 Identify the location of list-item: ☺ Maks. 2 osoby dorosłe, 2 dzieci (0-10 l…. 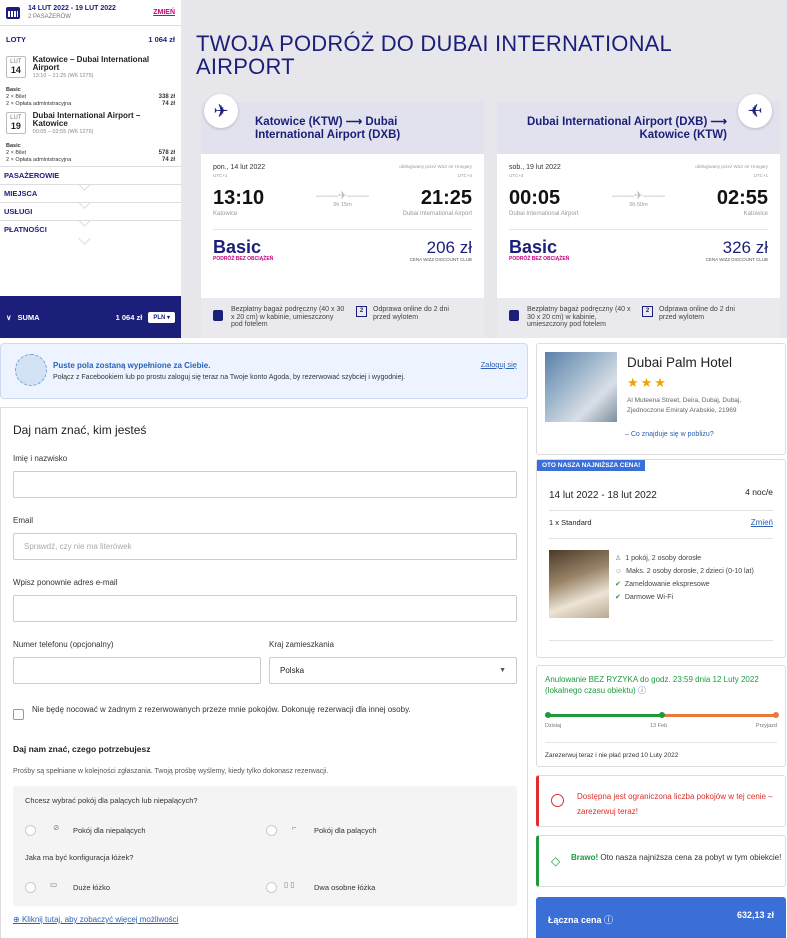
(695, 571).